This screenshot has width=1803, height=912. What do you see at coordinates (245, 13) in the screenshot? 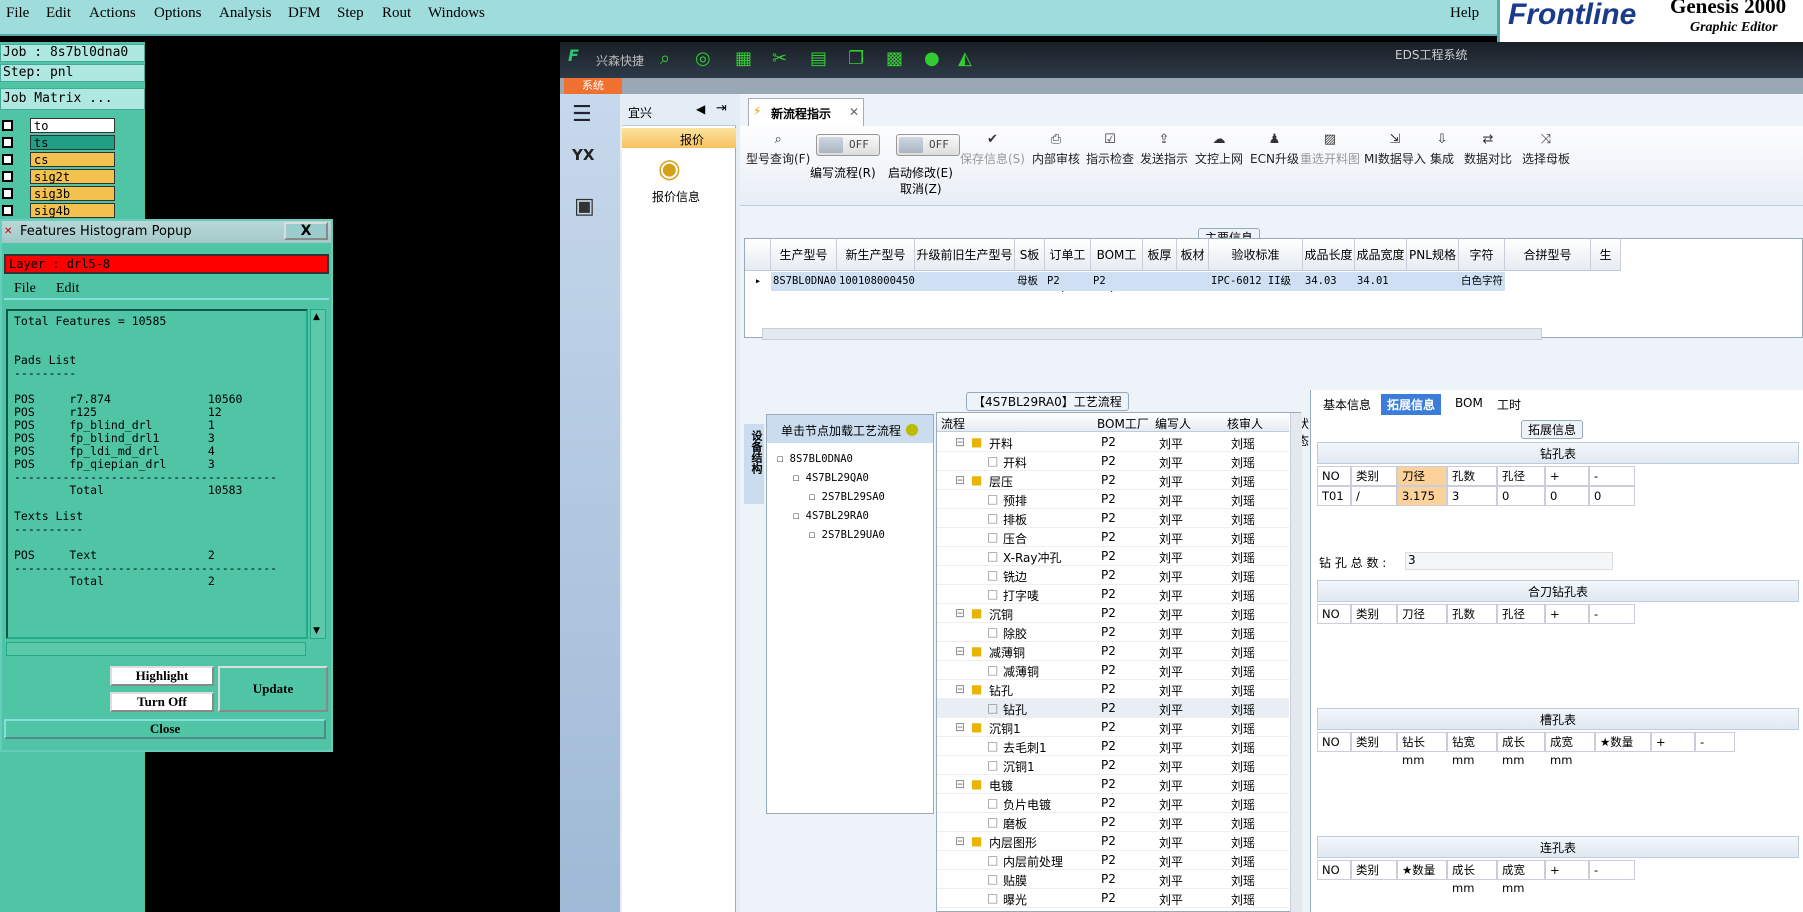
I see `menu-analysis: Analysis` at bounding box center [245, 13].